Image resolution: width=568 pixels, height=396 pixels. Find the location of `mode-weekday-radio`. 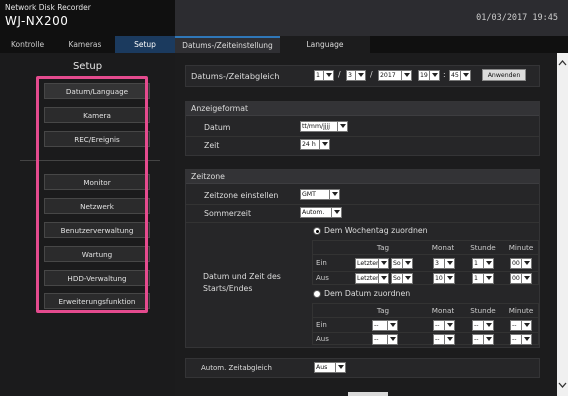

mode-weekday-radio is located at coordinates (317, 231).